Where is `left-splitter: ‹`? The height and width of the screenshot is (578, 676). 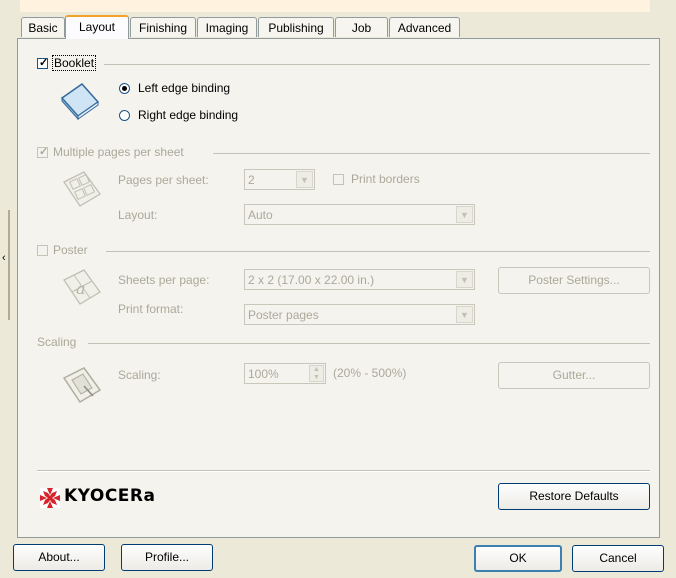
left-splitter: ‹ is located at coordinates (5, 260).